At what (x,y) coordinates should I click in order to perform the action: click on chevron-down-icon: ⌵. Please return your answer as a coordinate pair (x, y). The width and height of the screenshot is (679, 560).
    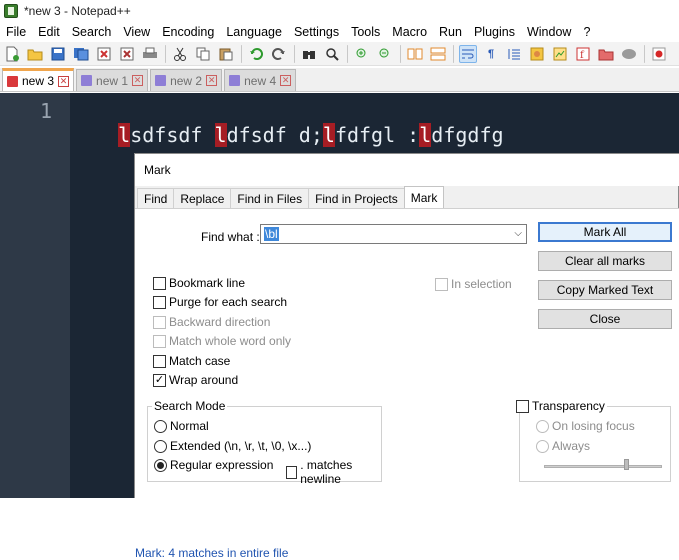
    Looking at the image, I should click on (518, 233).